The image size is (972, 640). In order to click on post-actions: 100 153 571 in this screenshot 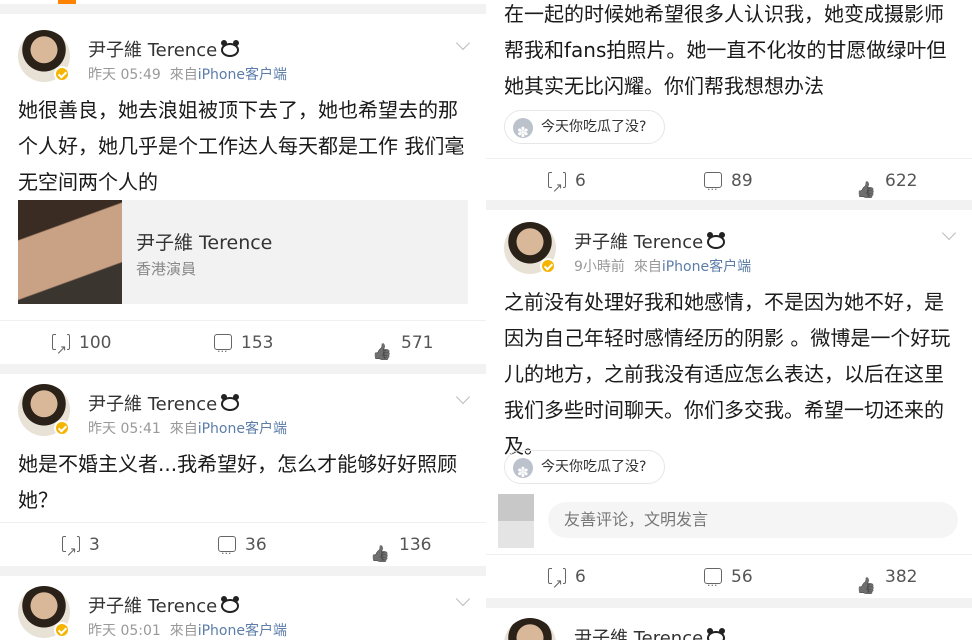, I will do `click(243, 347)`.